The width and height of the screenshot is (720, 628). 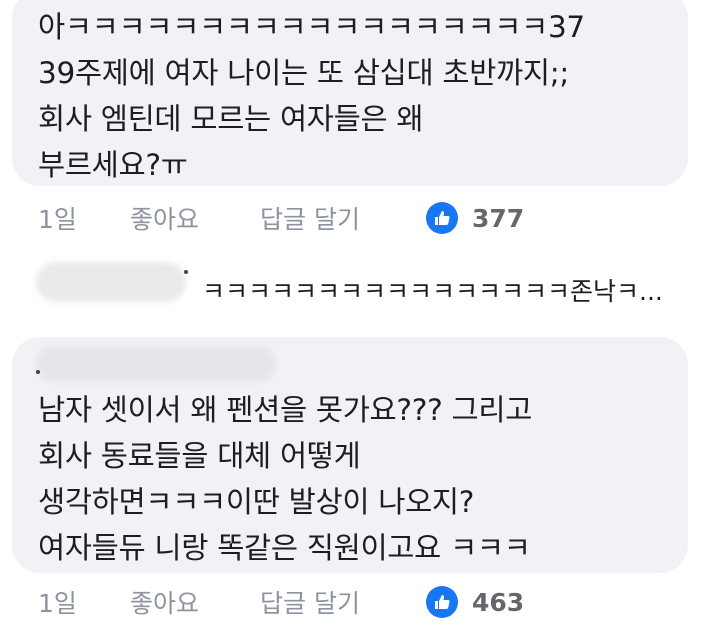 I want to click on comment-line: 부르세요?ㅠ, so click(x=113, y=165).